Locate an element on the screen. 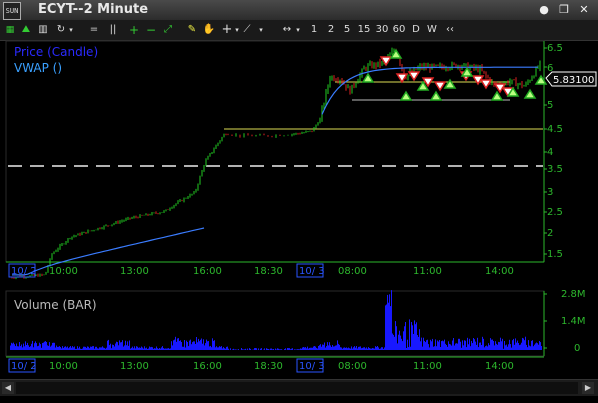  scroll-right-arrow-icon: ▶ is located at coordinates (588, 388).